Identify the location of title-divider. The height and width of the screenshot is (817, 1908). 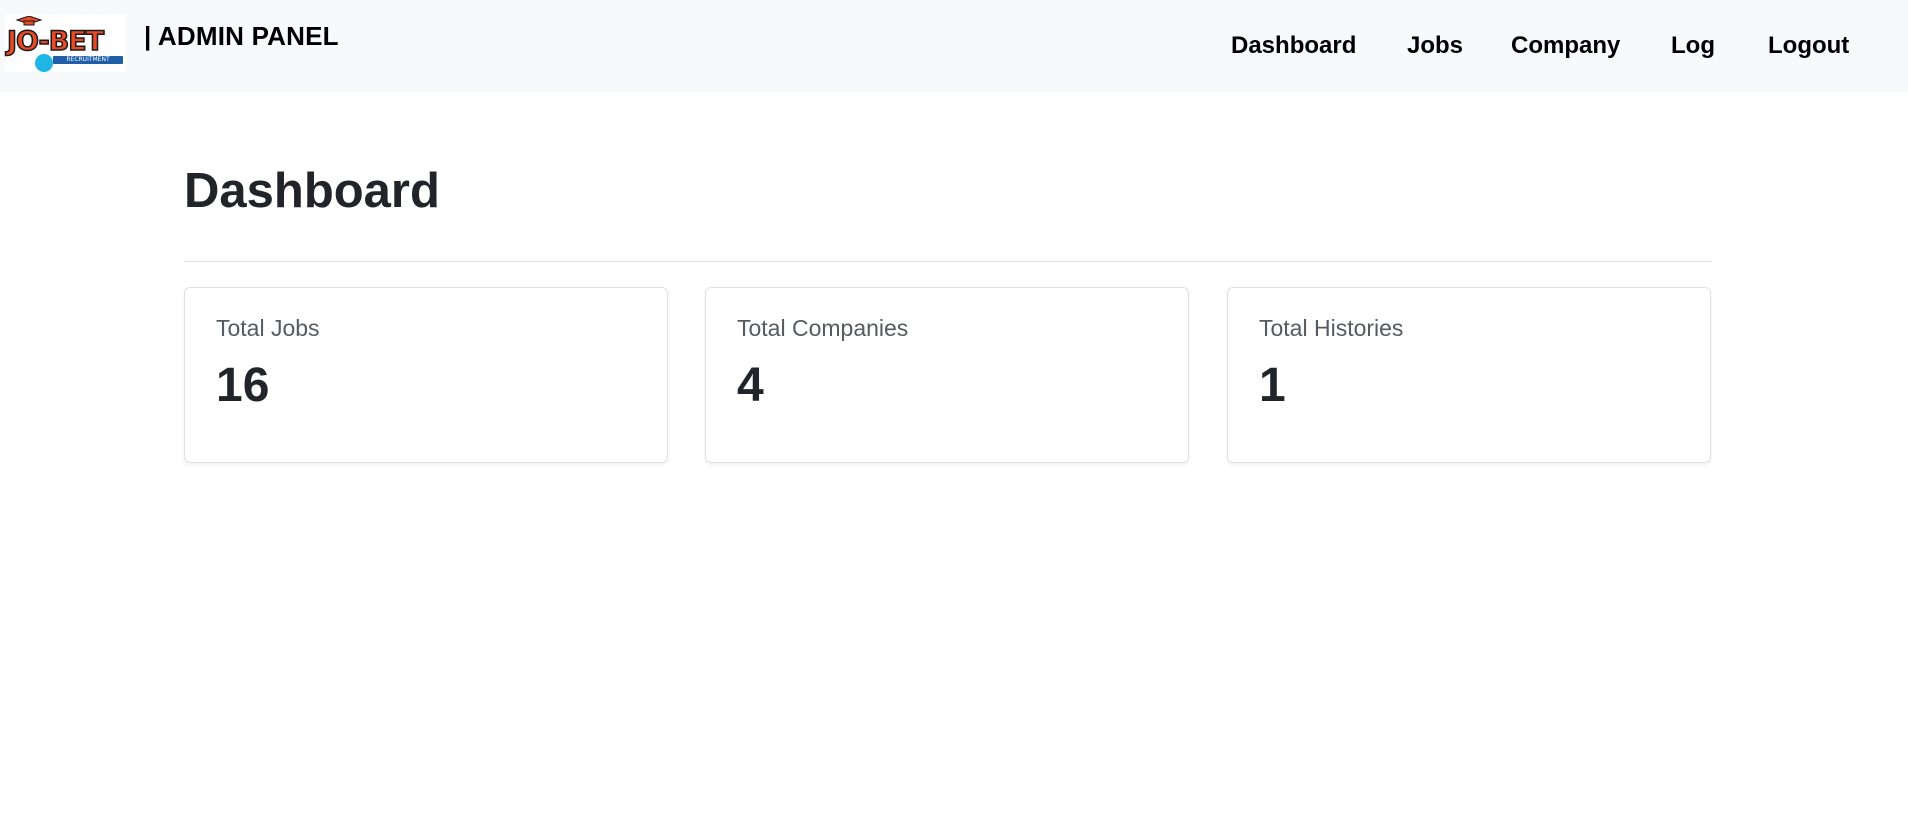
(948, 261).